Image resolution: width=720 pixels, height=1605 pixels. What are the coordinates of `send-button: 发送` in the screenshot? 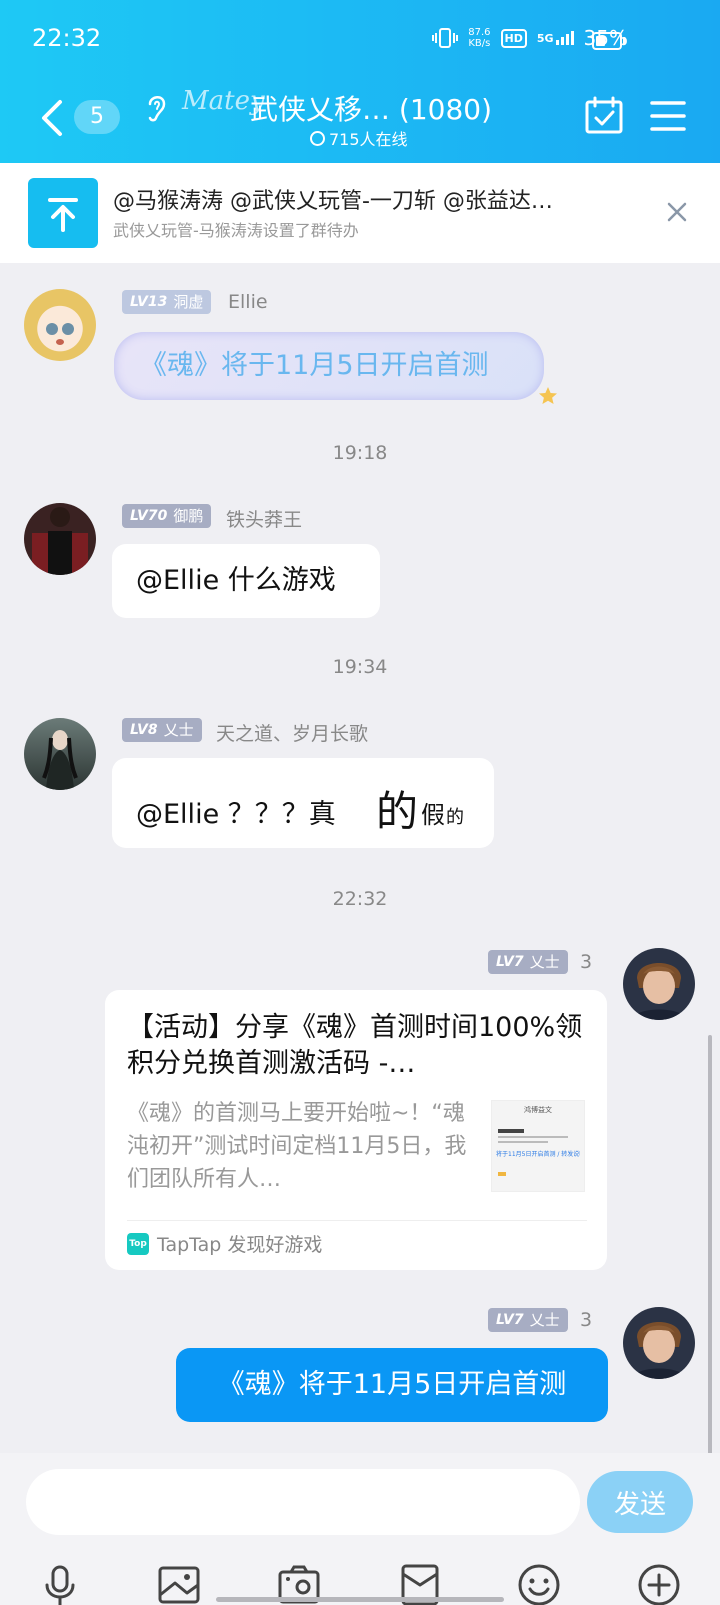 It's located at (640, 1502).